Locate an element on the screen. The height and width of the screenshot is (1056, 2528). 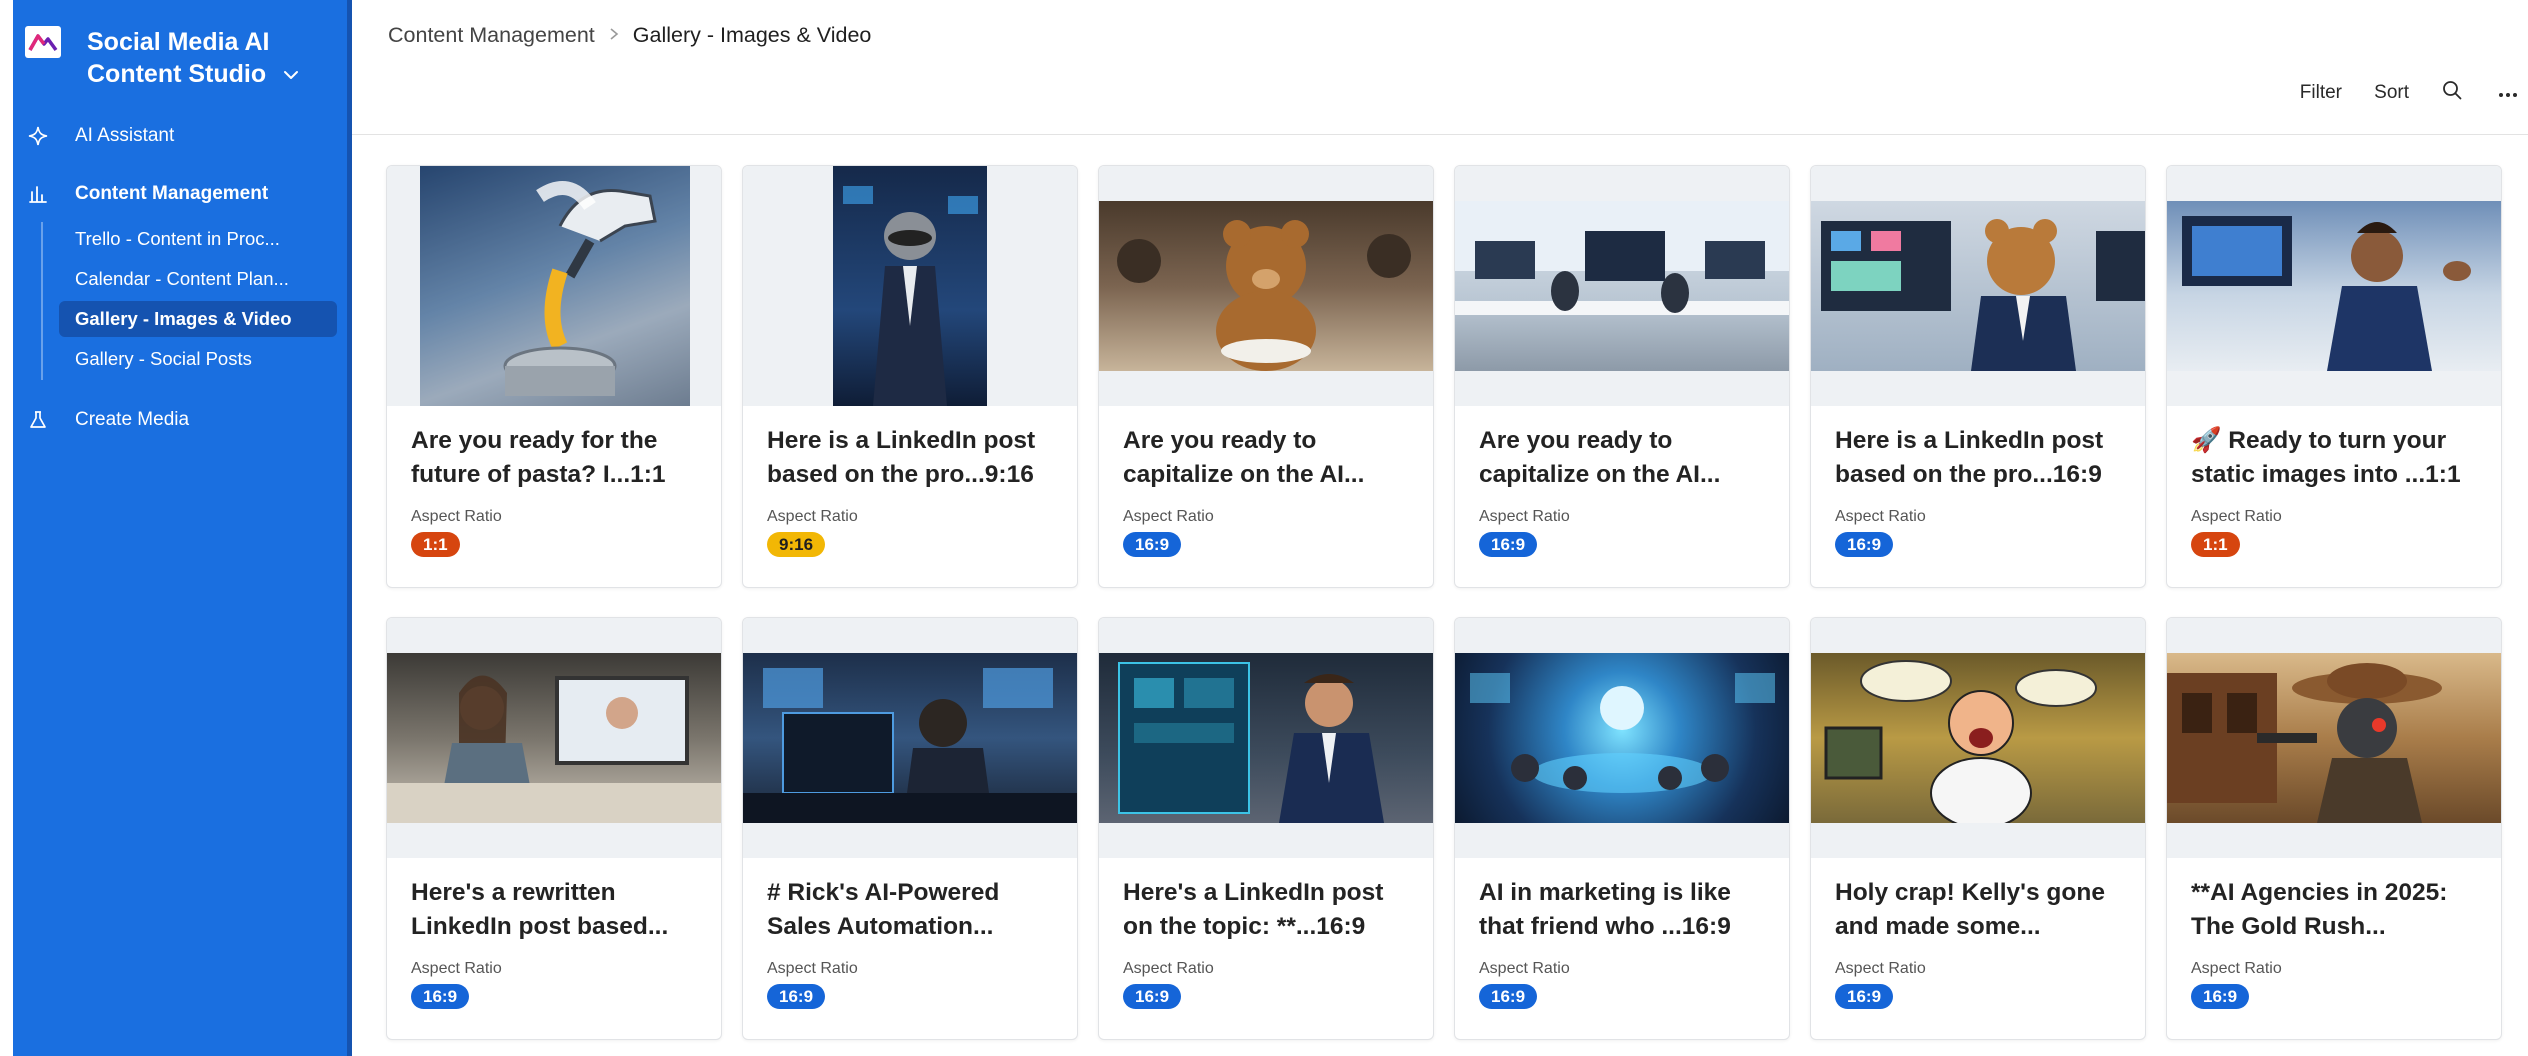
app-title: Social Media AI Content Studio is located at coordinates (207, 58).